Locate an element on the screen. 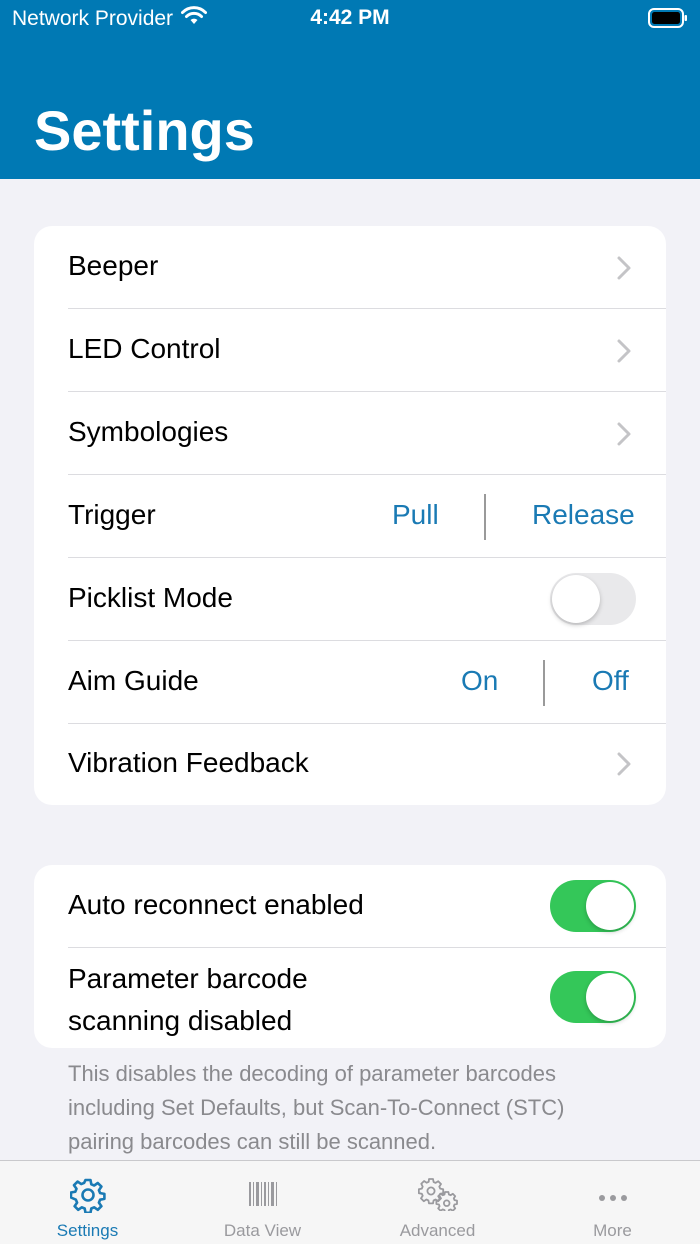 This screenshot has width=700, height=1244. row-label-line: scanning disabled is located at coordinates (180, 1020).